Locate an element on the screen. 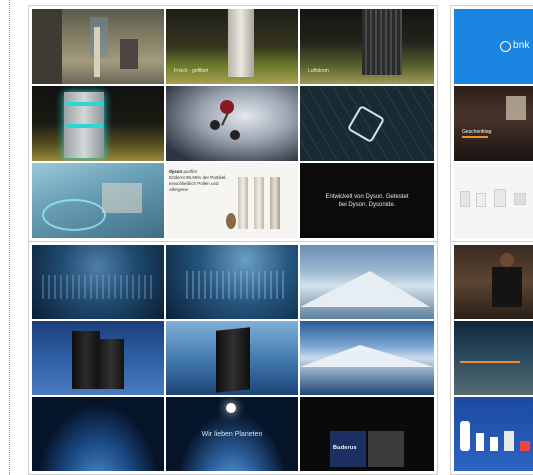 The image size is (533, 475). tile-purifier-dark-meadow: Luftstrom is located at coordinates (367, 46).